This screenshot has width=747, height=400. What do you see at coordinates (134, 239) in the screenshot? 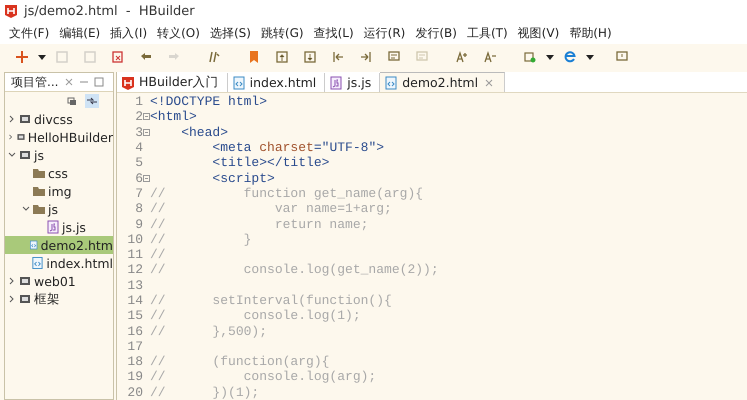
I see `line-number: 10` at bounding box center [134, 239].